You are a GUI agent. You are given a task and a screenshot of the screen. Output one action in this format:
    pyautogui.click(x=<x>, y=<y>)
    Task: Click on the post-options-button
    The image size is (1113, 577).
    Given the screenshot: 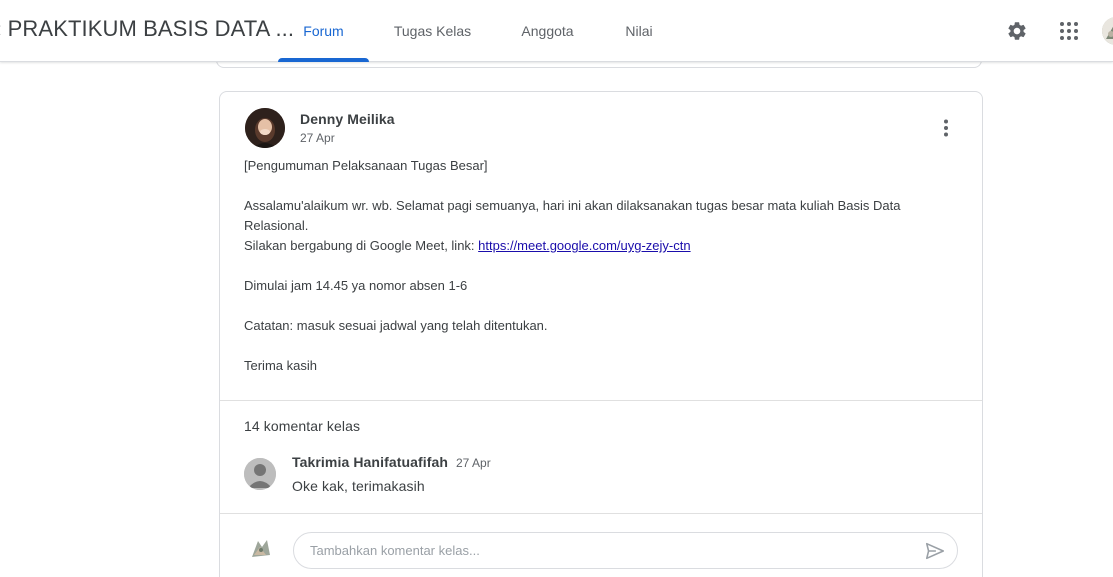 What is the action you would take?
    pyautogui.click(x=946, y=128)
    